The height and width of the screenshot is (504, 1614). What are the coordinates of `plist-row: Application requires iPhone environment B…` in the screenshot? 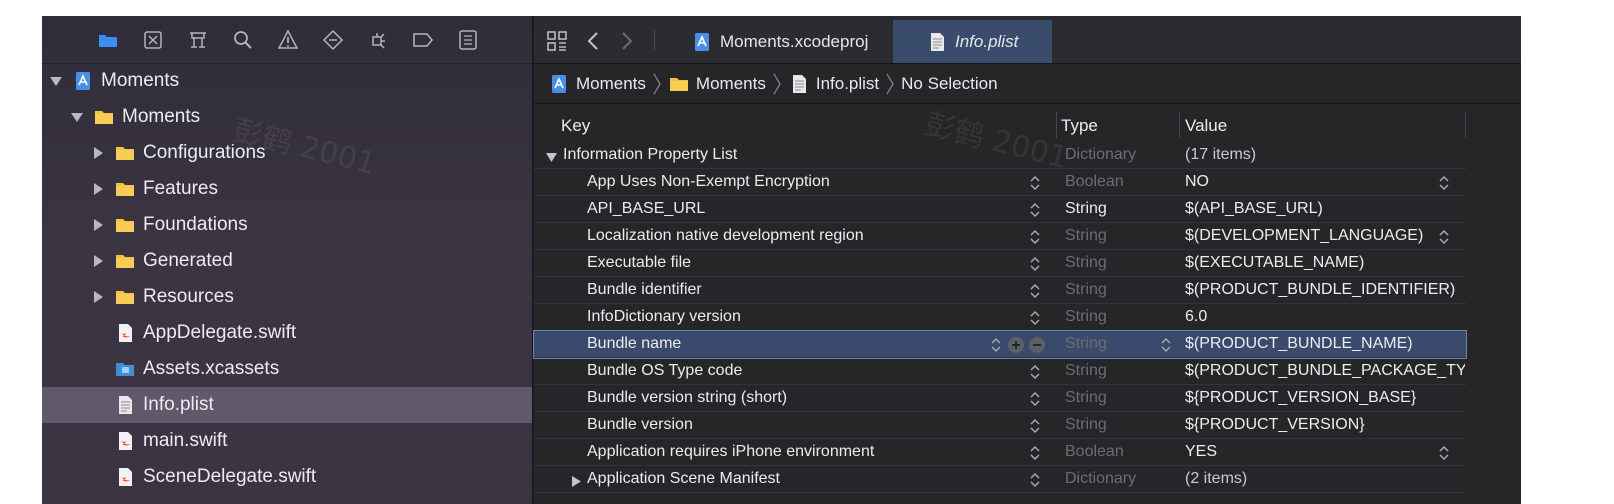 It's located at (1000, 452).